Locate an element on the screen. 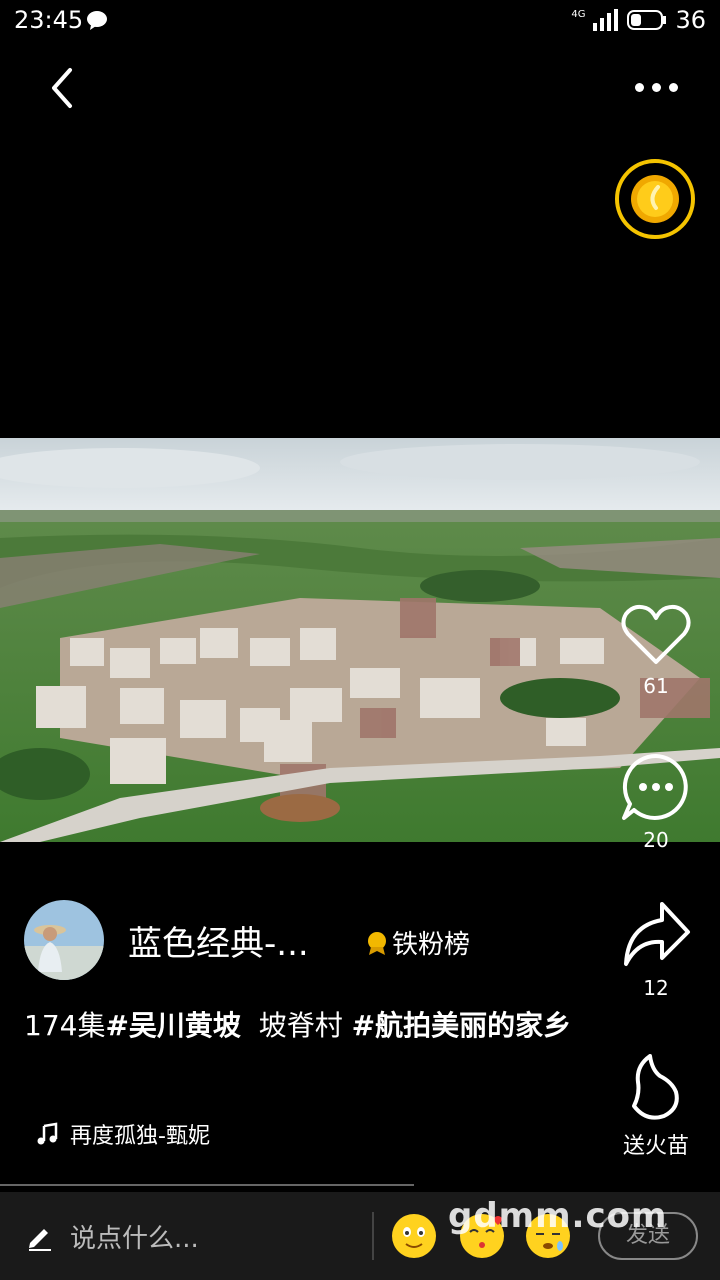  share-count: 12 is located at coordinates (656, 988).